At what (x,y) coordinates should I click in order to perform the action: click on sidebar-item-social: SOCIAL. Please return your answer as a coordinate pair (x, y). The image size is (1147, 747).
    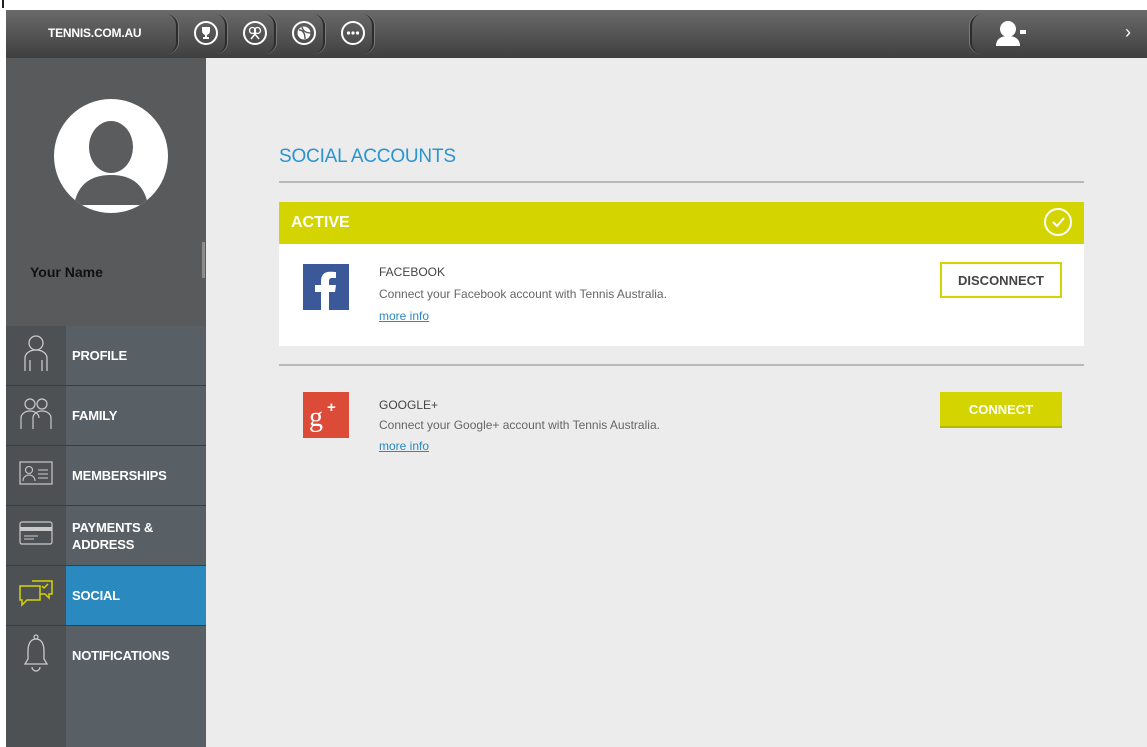
    Looking at the image, I should click on (106, 596).